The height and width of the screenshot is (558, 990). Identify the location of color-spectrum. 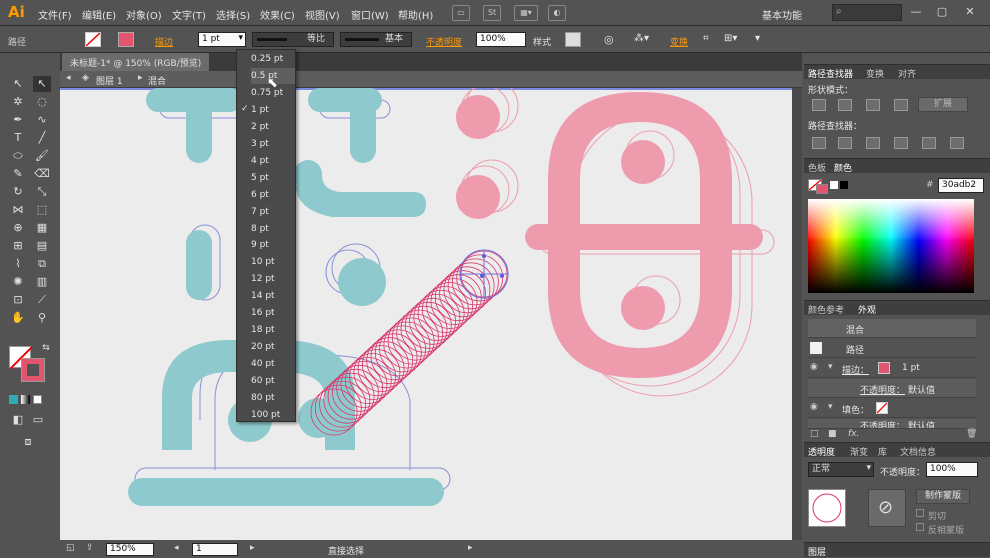
(891, 246).